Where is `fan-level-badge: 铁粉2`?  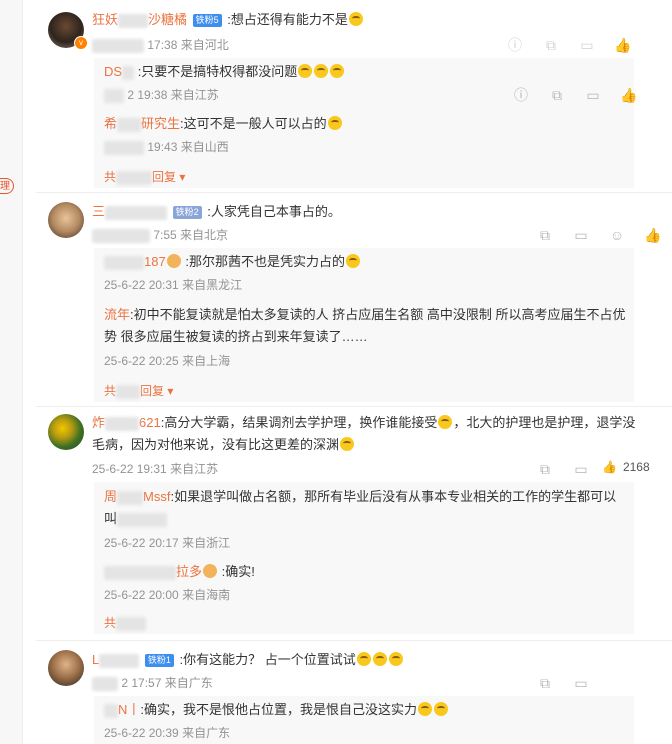 fan-level-badge: 铁粉2 is located at coordinates (187, 212).